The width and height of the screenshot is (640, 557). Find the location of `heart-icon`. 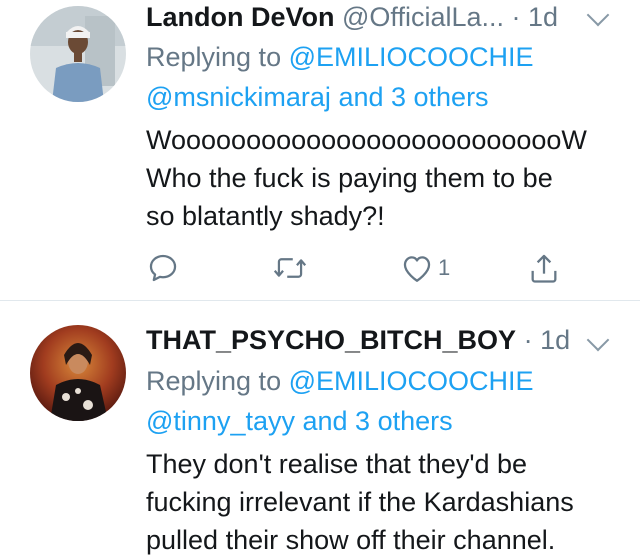

heart-icon is located at coordinates (417, 269).